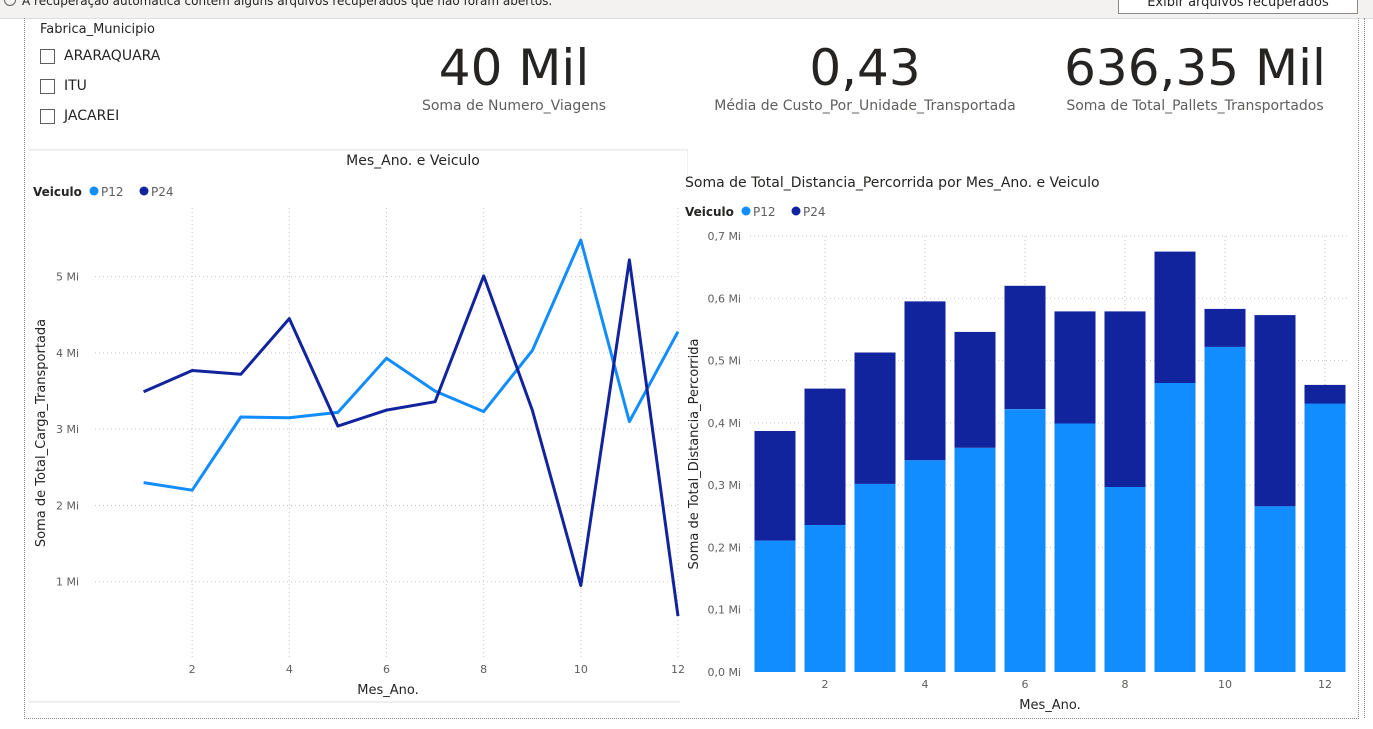 This screenshot has width=1373, height=729. I want to click on y-tick-label: 0,3 Mi, so click(724, 485).